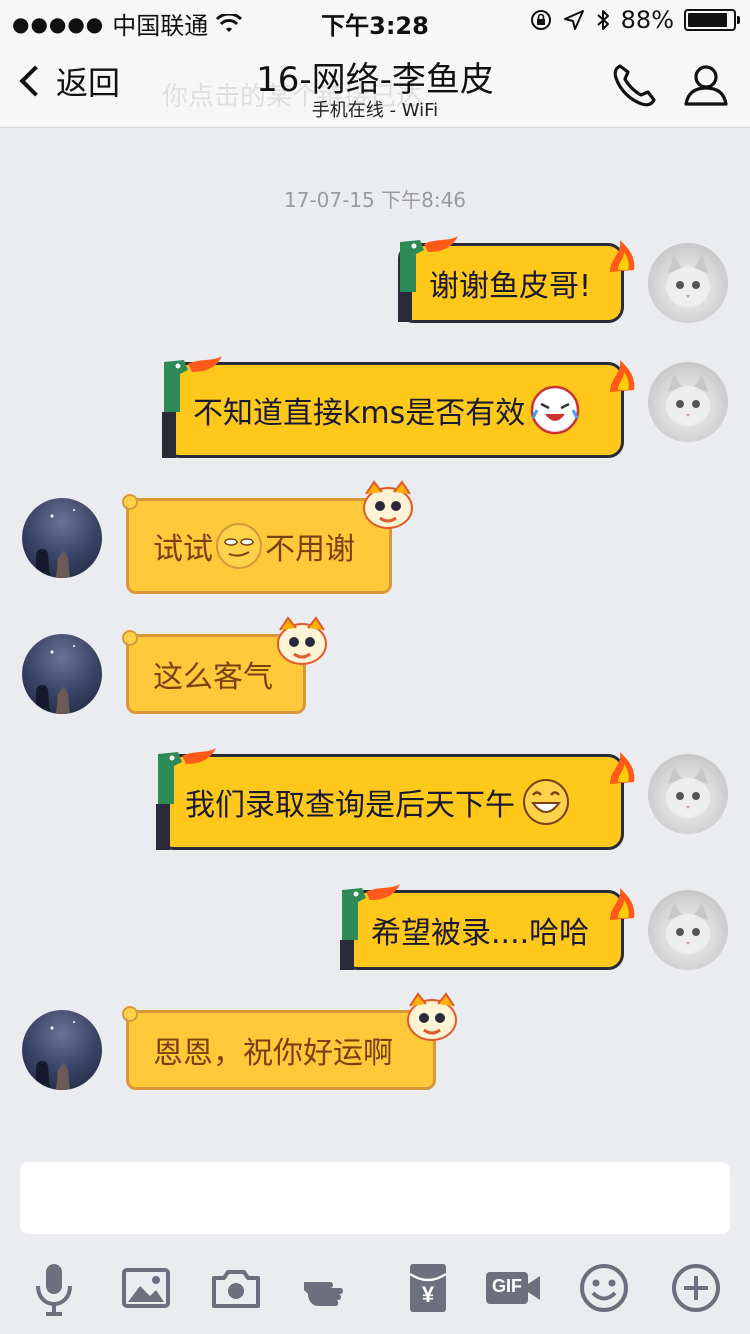 The width and height of the screenshot is (750, 1334). I want to click on battery-fill, so click(707, 20).